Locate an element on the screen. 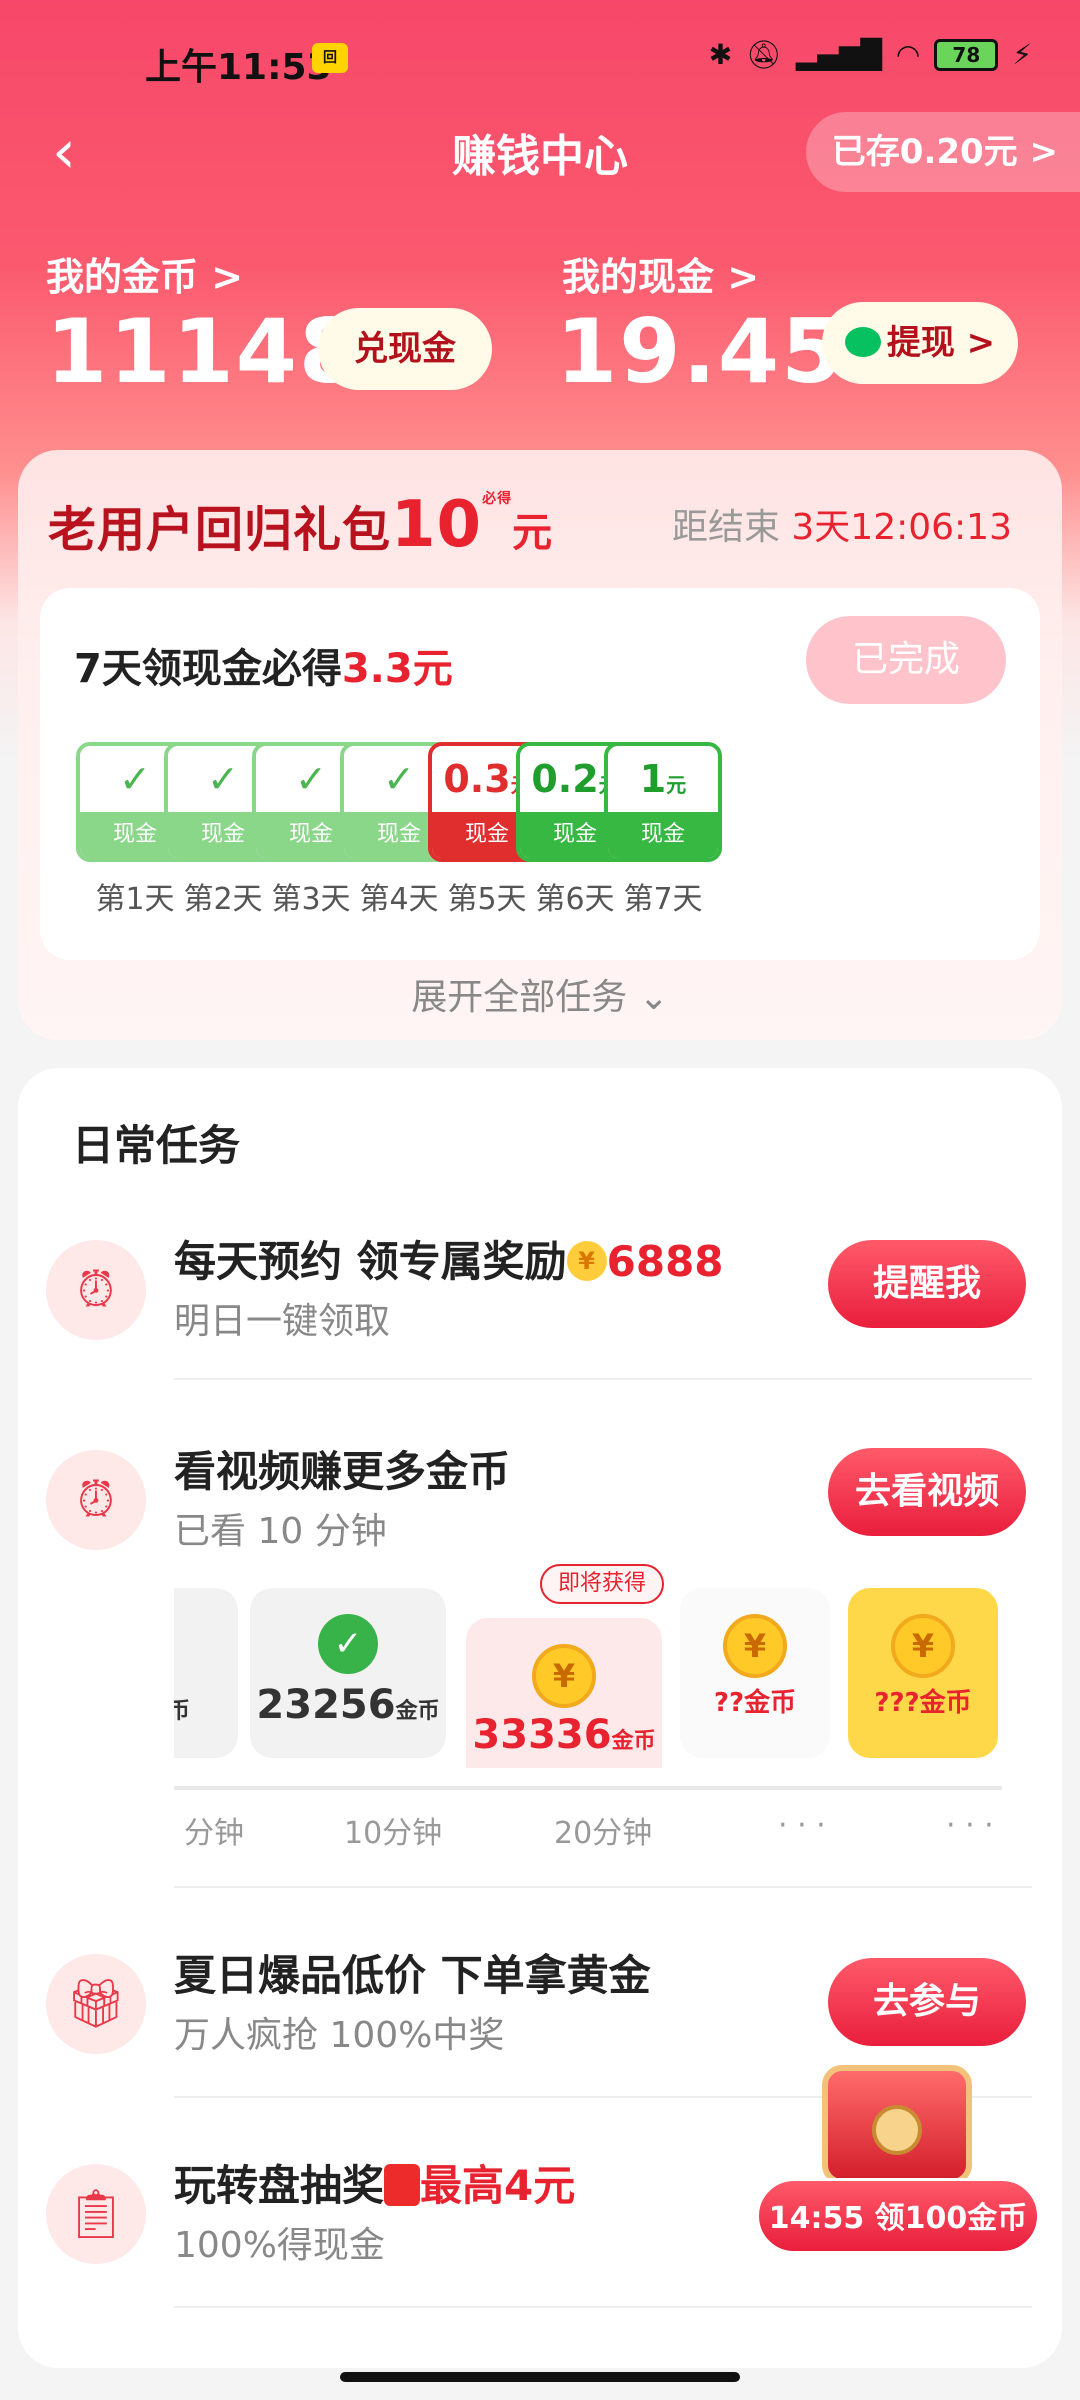  daily-tasks-title: 日常任务 is located at coordinates (156, 1145).